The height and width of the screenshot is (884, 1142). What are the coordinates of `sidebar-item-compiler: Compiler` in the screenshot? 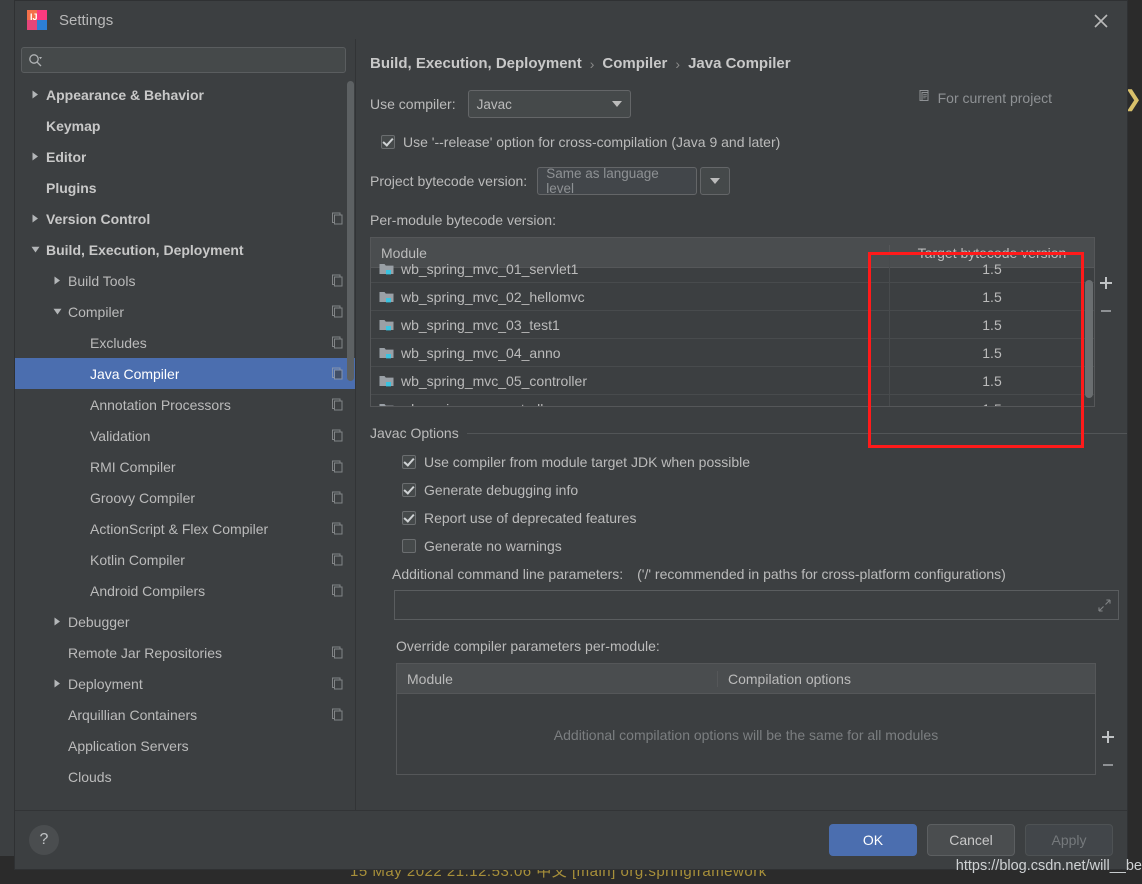 It's located at (185, 311).